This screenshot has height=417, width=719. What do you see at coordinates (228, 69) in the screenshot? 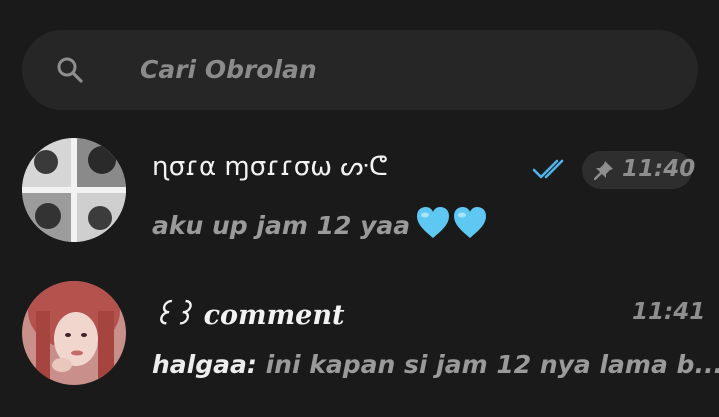
I see `search-input-placeholder: Cari Obrolan` at bounding box center [228, 69].